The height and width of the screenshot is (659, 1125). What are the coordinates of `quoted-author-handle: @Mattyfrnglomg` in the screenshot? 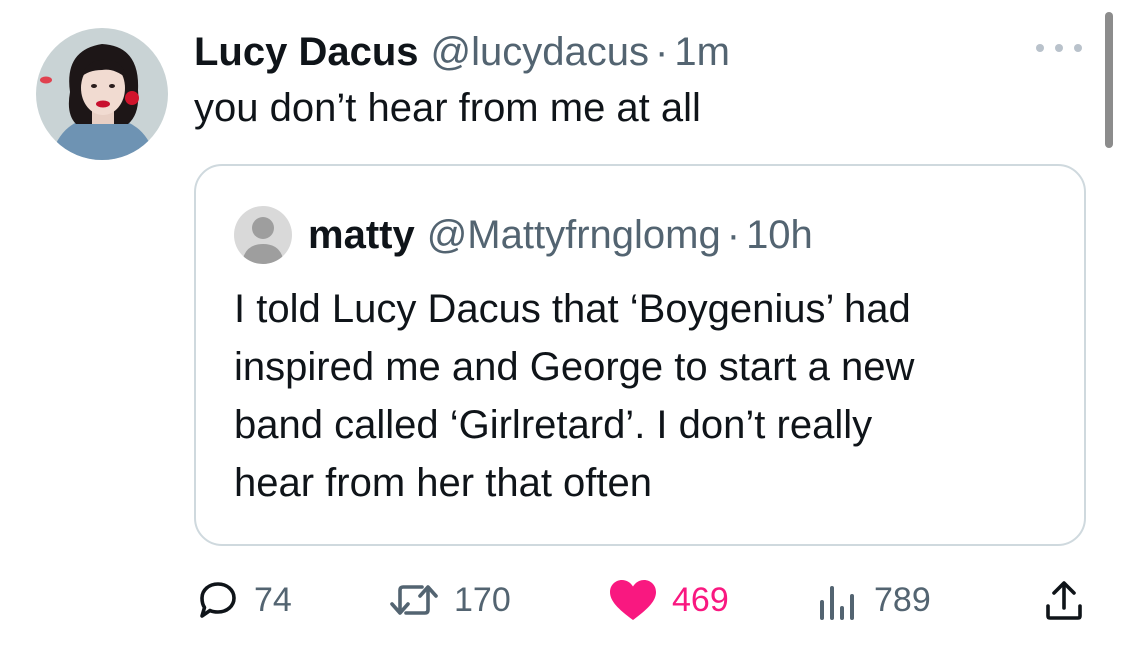 It's located at (574, 235).